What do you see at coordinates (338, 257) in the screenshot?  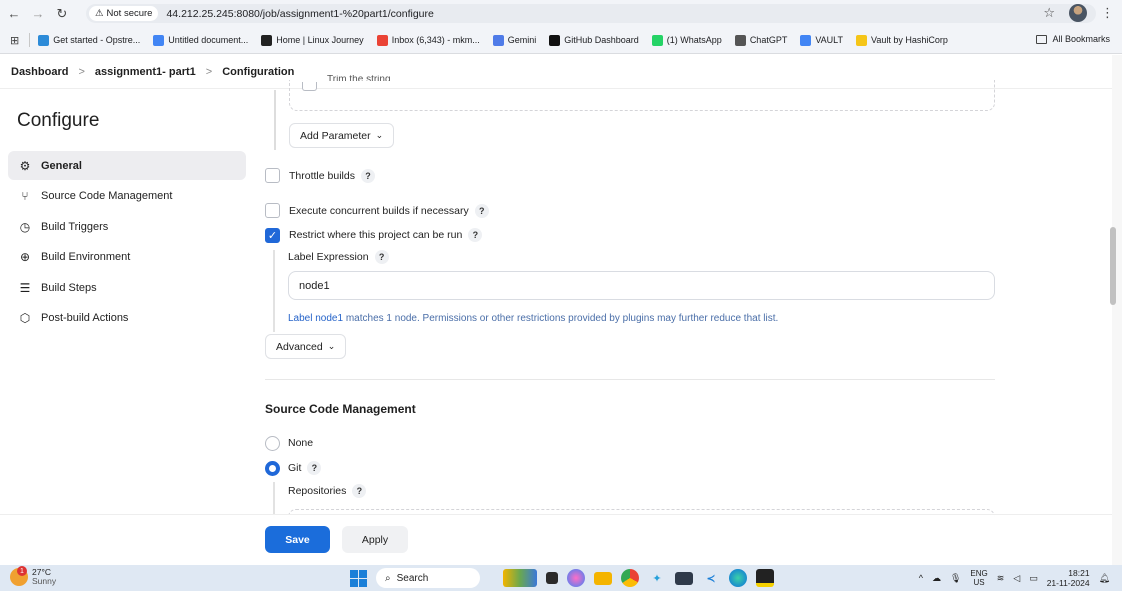 I see `label-expression-row: Label Expression ?` at bounding box center [338, 257].